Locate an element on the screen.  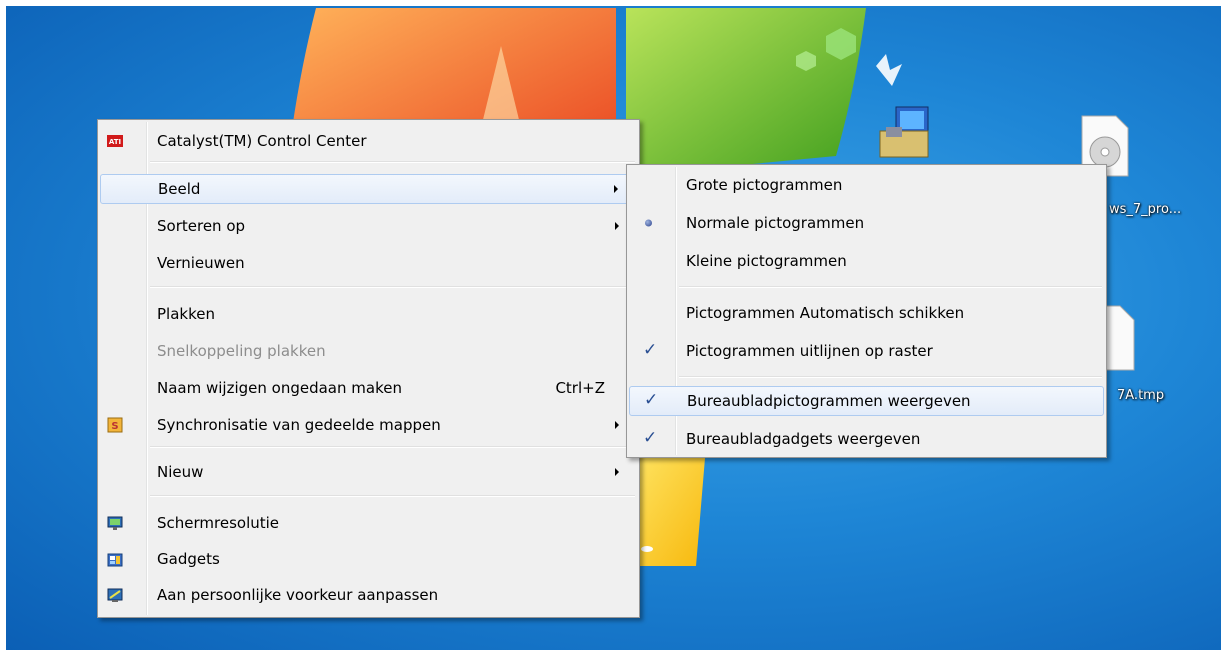
tmp-file-icon is located at coordinates (1121, 339).